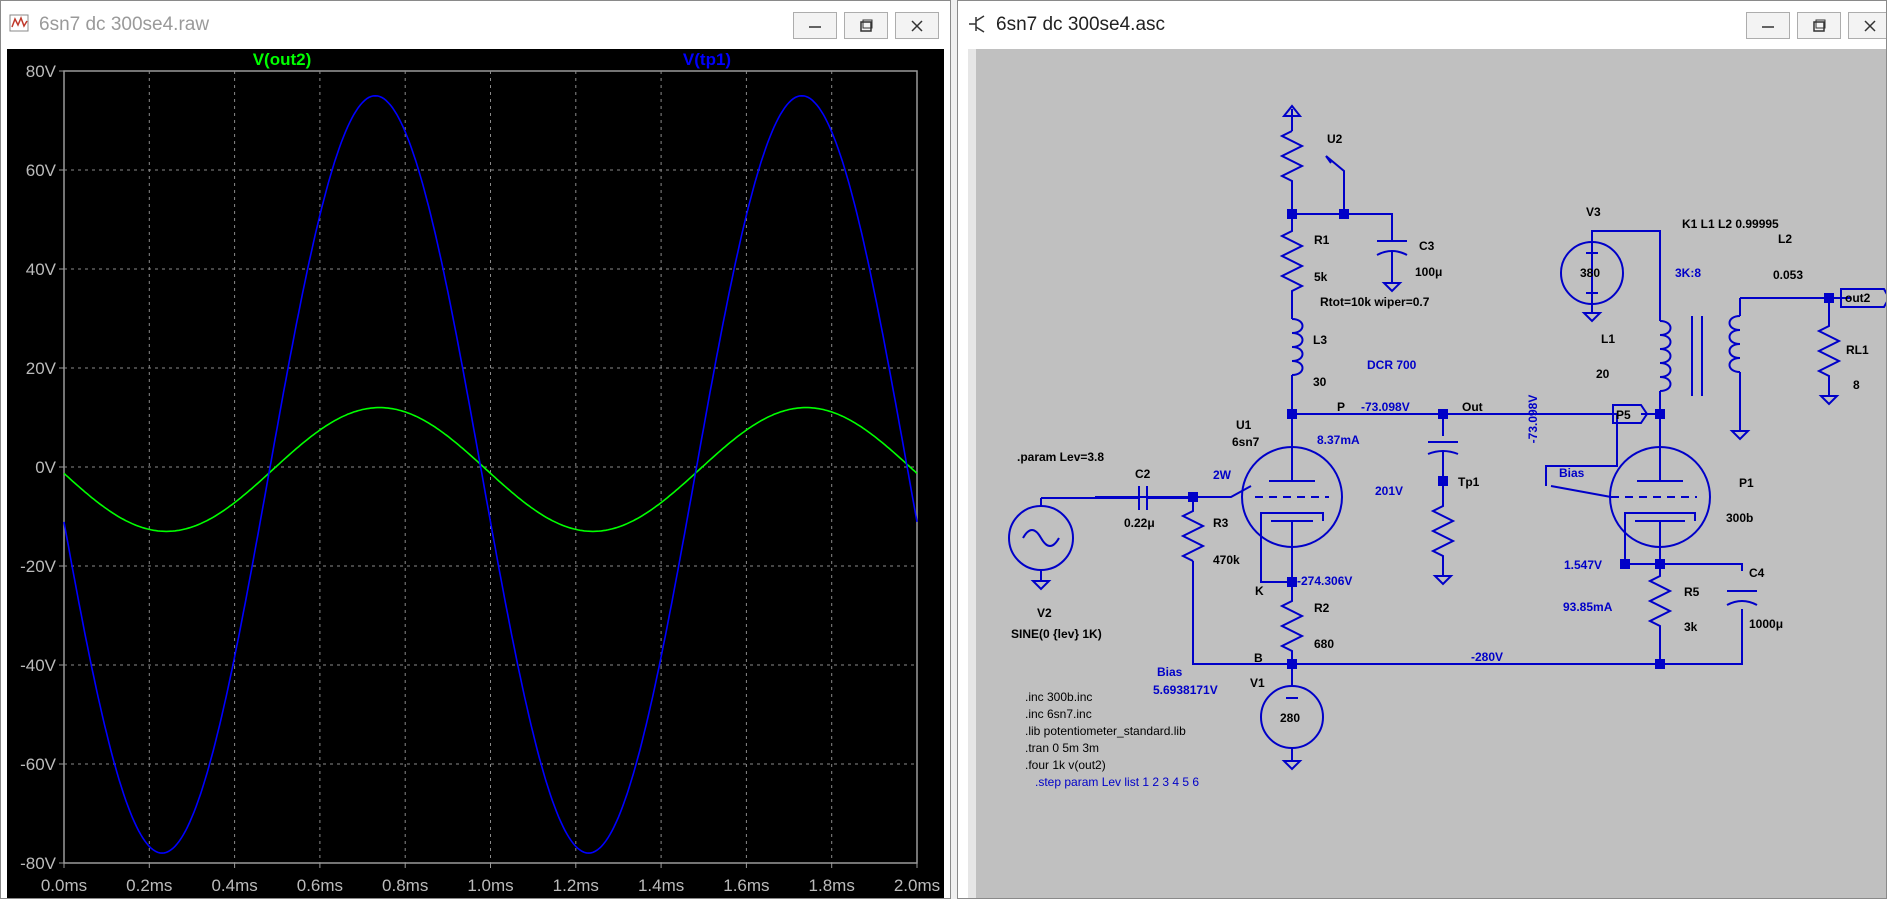 The image size is (1887, 899). I want to click on schematic-minimize-button, so click(1768, 25).